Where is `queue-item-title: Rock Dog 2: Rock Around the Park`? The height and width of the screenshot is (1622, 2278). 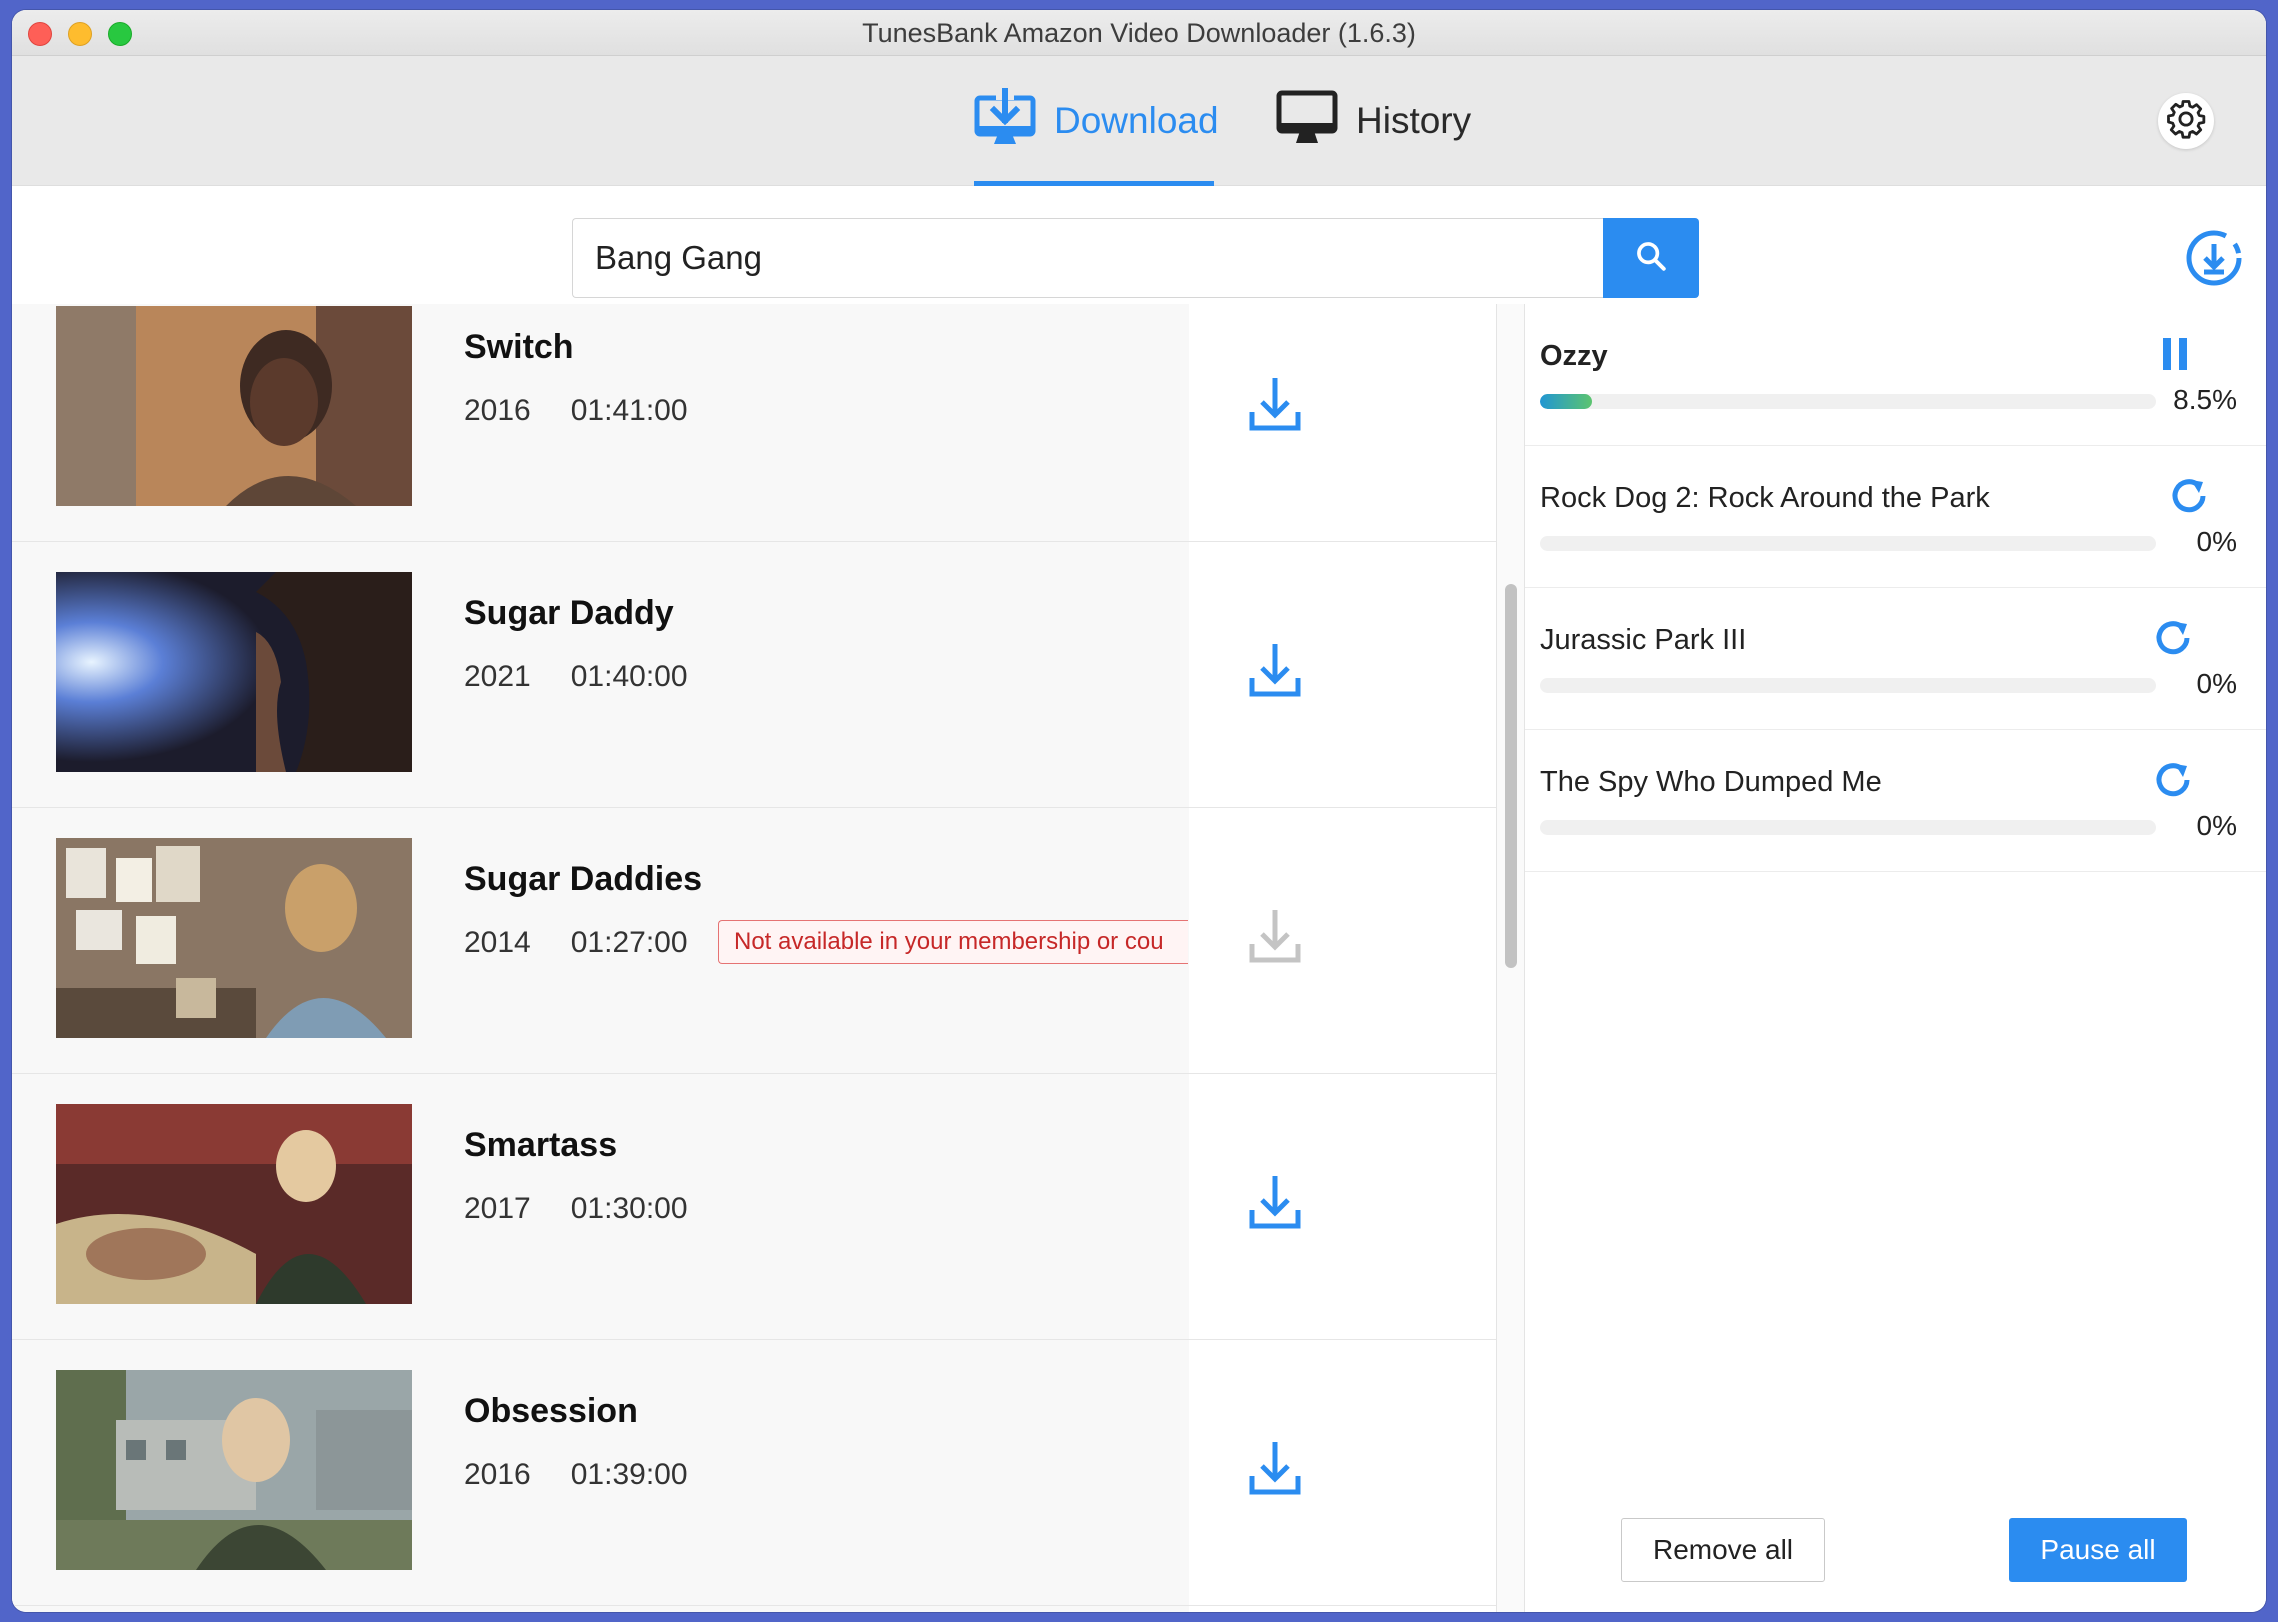 queue-item-title: Rock Dog 2: Rock Around the Park is located at coordinates (1765, 498).